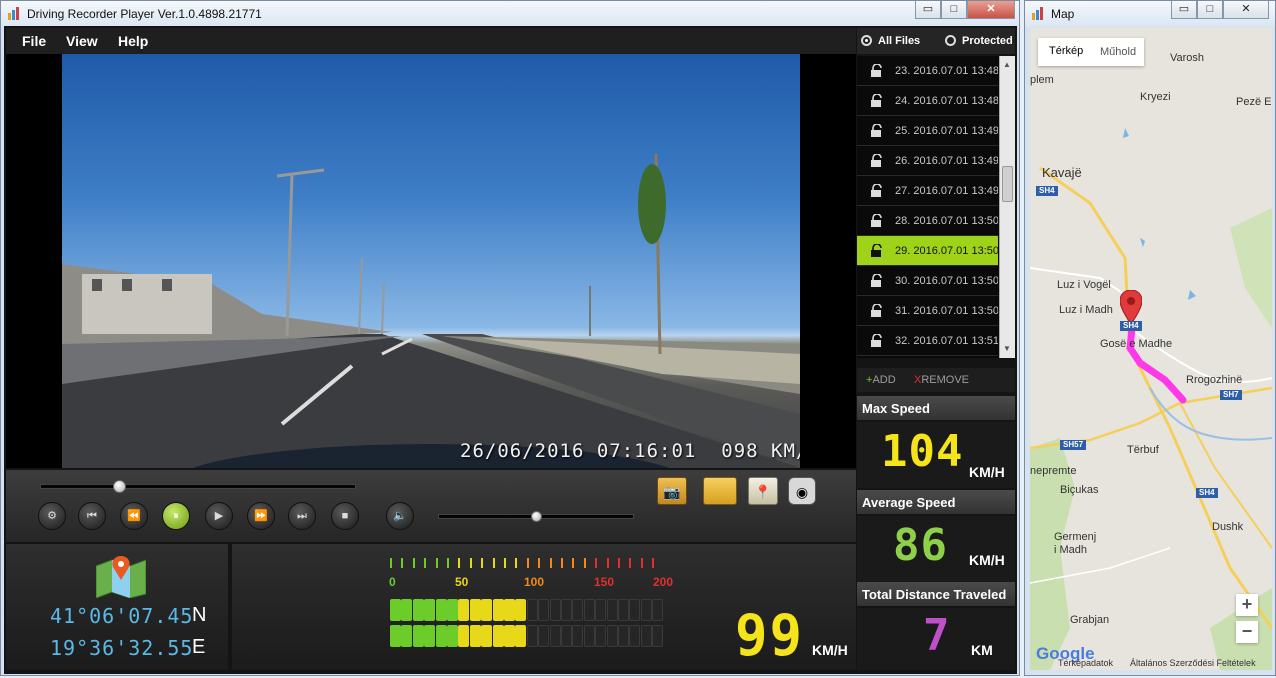 This screenshot has width=1276, height=678. I want to click on file-list-item-label: 30. 2016.07.01 13:50:4, so click(946, 281).